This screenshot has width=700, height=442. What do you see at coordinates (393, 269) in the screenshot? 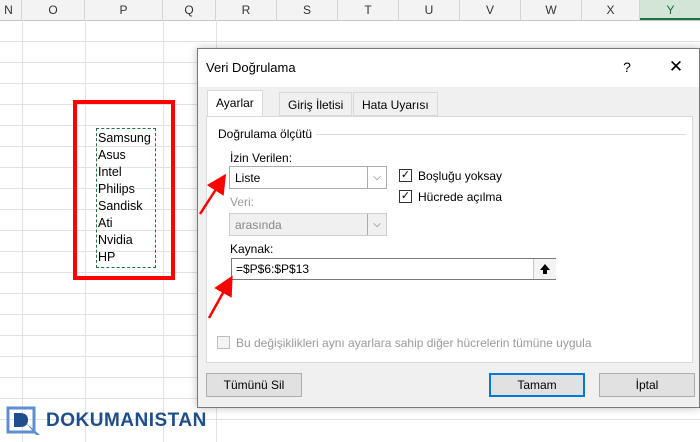
I see `source-input: =$P$6:$P$13` at bounding box center [393, 269].